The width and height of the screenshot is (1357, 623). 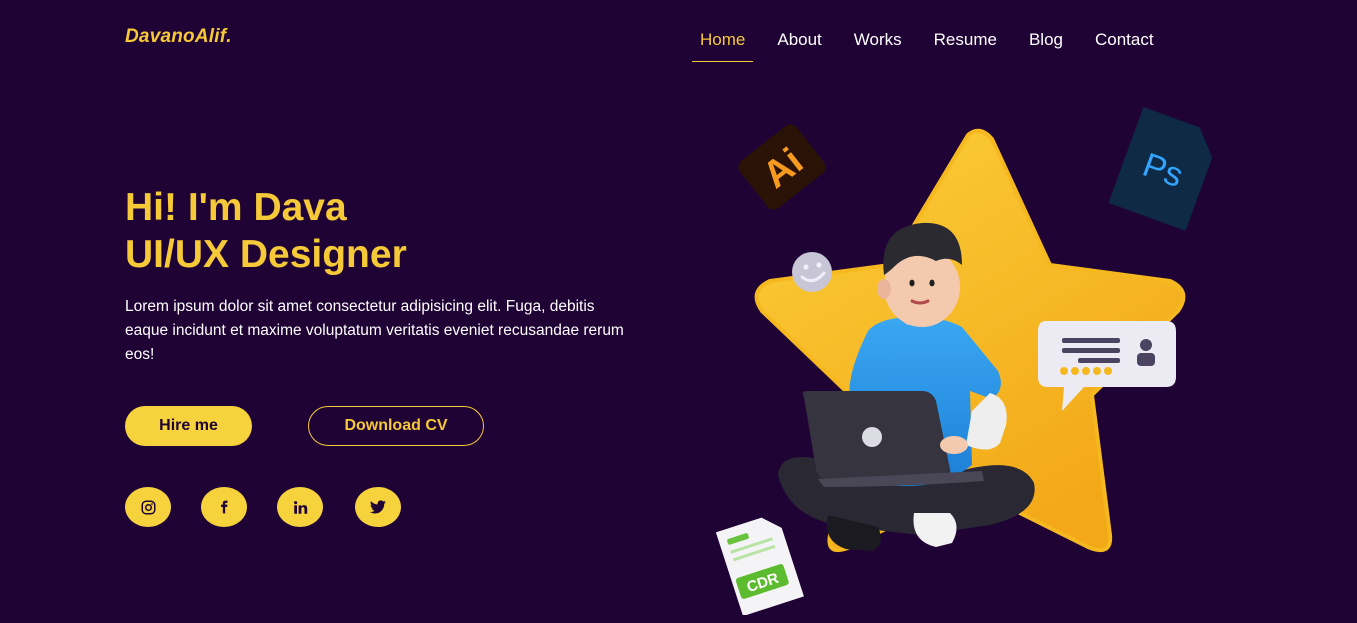 What do you see at coordinates (799, 46) in the screenshot?
I see `nav-about: About` at bounding box center [799, 46].